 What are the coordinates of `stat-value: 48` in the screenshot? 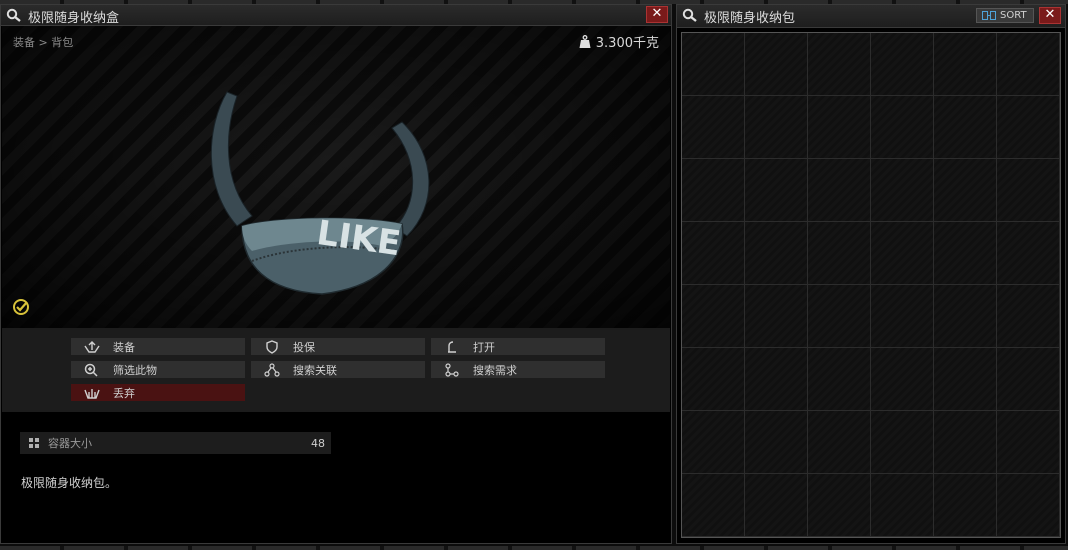 It's located at (318, 443).